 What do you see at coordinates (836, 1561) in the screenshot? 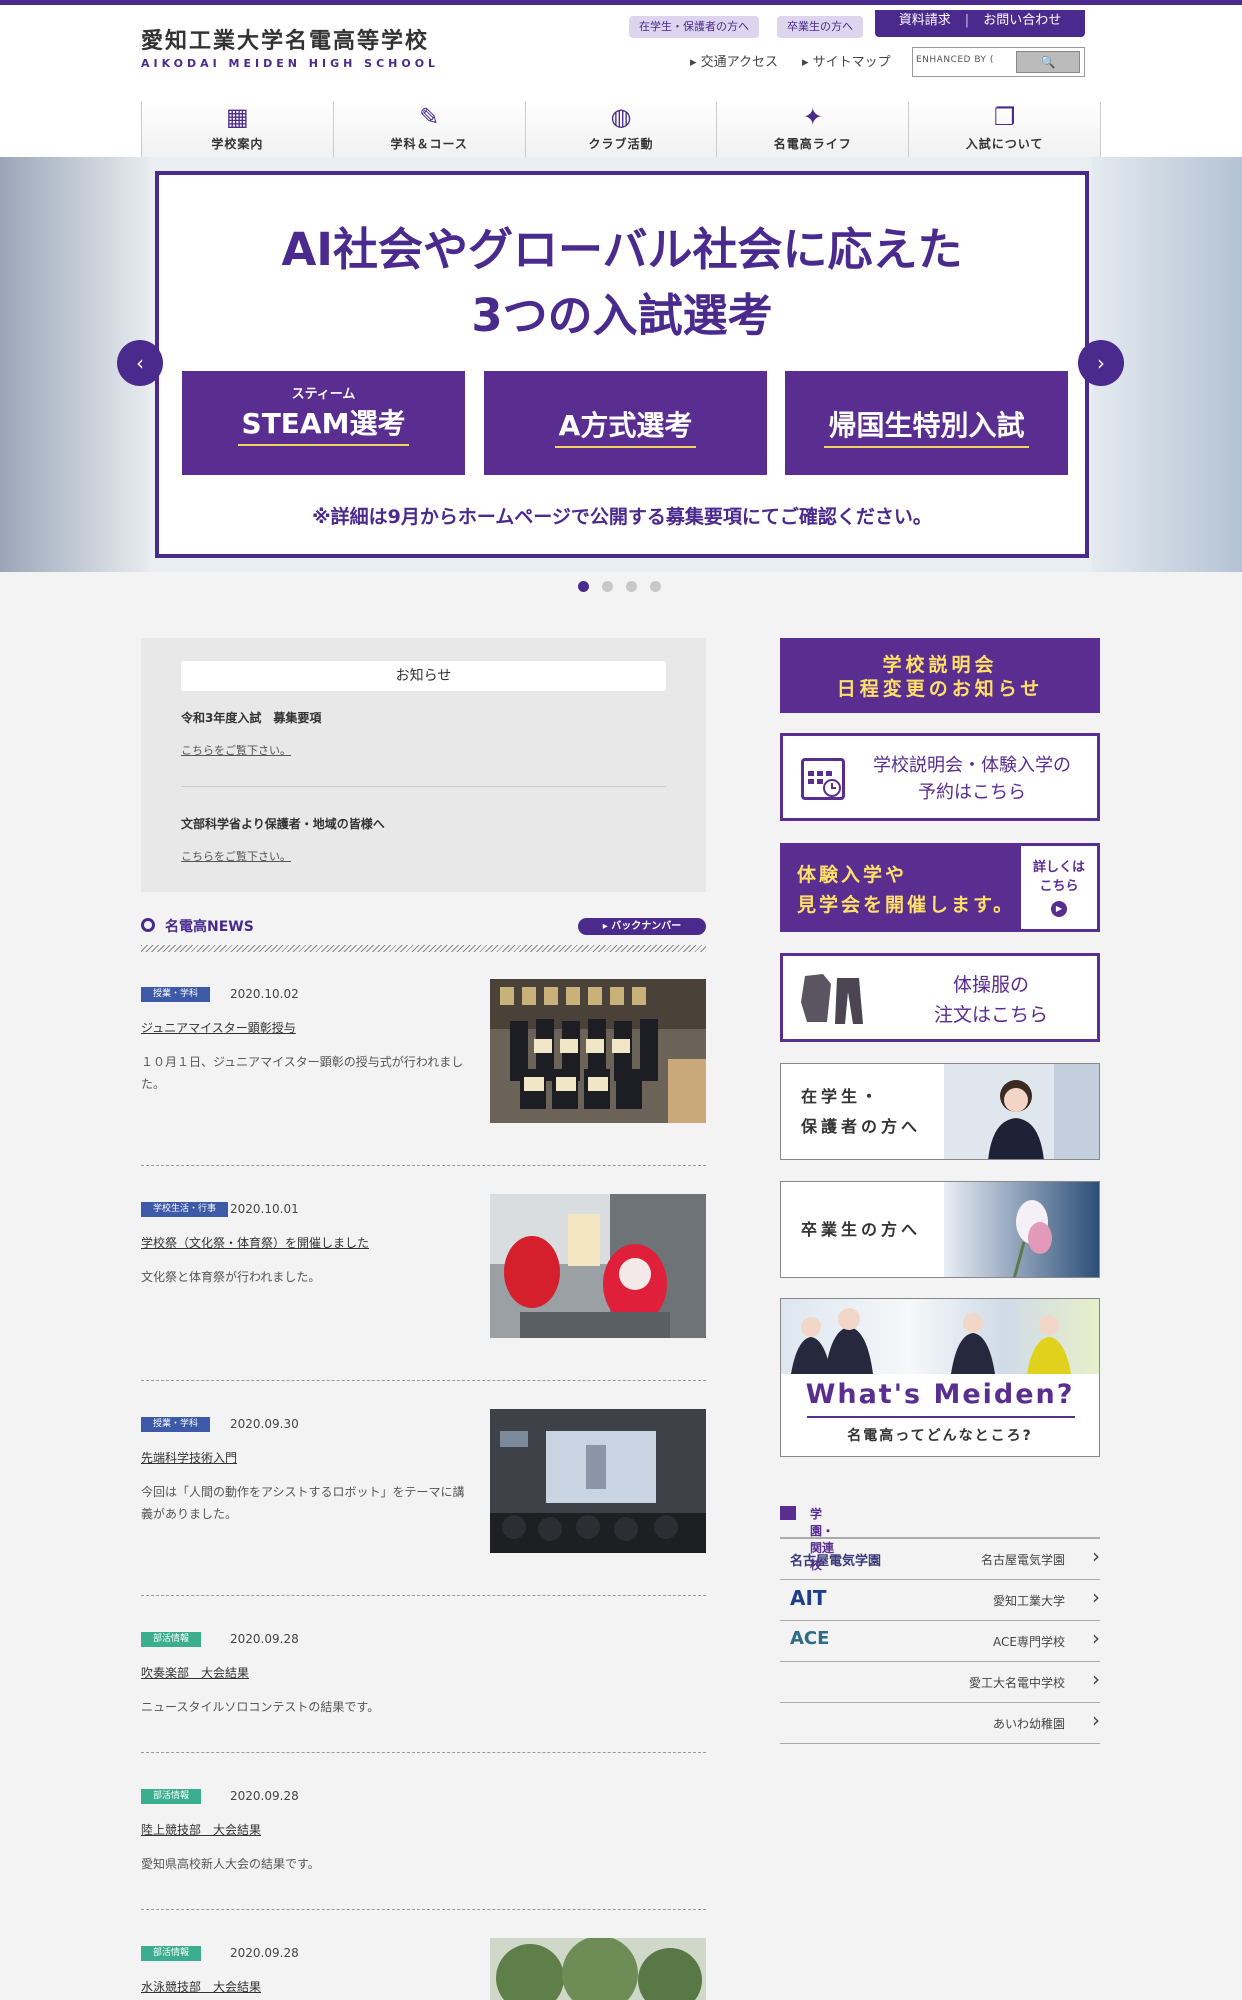
I see `nagoya-denki-logo: 名古屋電気学園` at bounding box center [836, 1561].